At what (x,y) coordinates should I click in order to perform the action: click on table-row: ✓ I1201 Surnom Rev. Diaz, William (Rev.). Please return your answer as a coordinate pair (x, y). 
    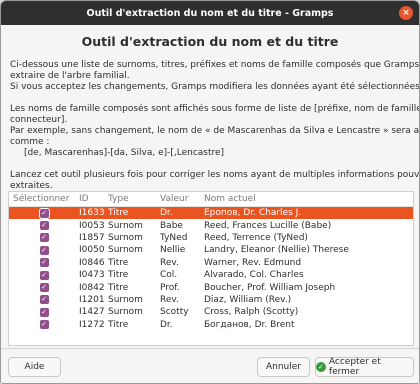
    Looking at the image, I should click on (211, 300).